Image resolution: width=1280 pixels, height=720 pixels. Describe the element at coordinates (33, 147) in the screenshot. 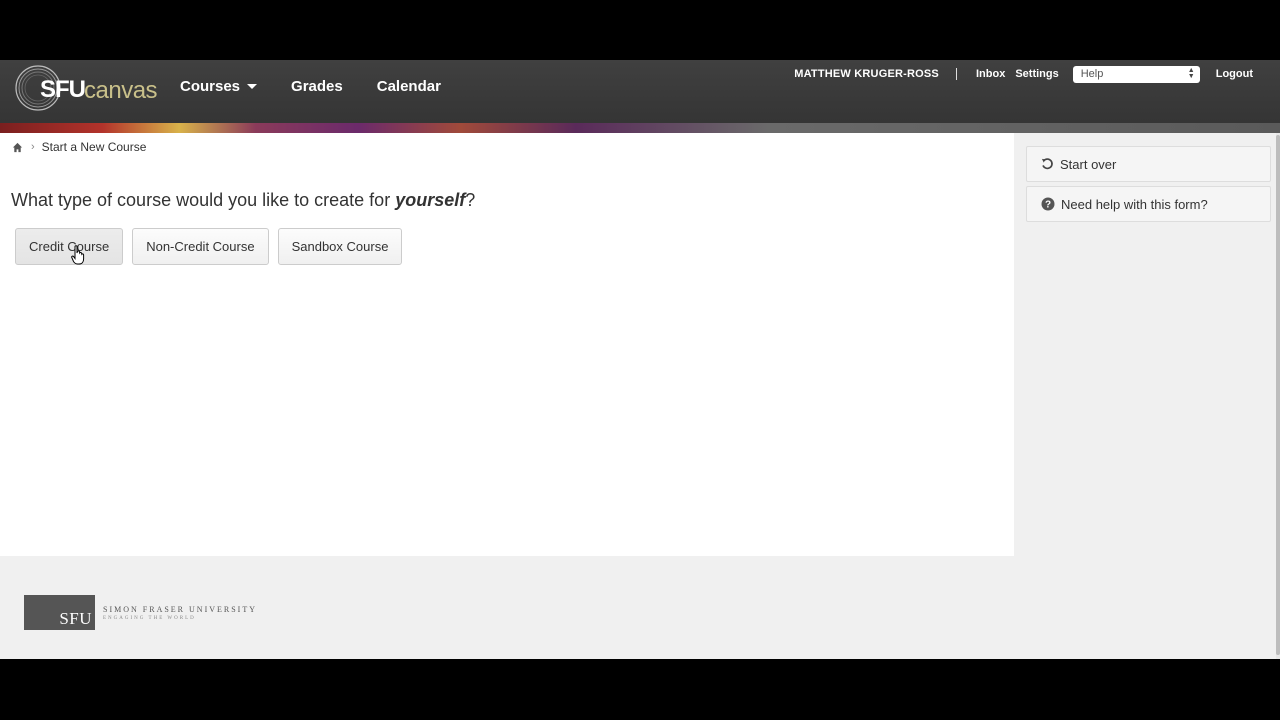

I see `chevron-right-icon: ›` at that location.